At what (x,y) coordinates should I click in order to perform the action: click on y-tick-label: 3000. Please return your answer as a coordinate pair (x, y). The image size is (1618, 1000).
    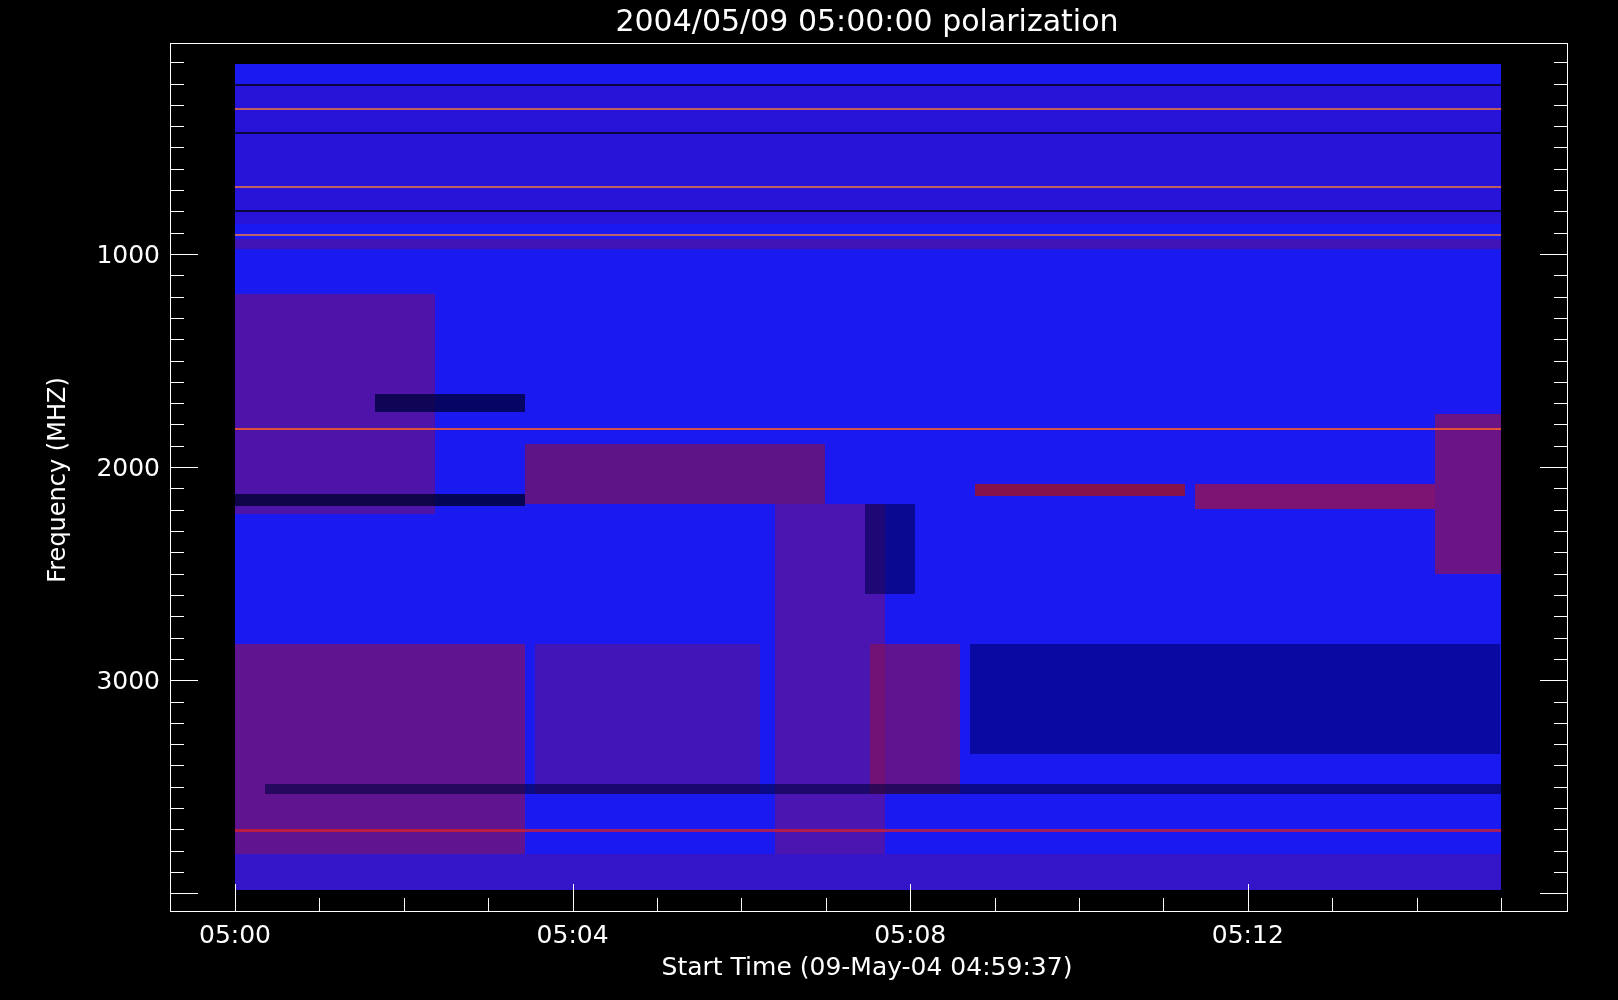
    Looking at the image, I should click on (127, 680).